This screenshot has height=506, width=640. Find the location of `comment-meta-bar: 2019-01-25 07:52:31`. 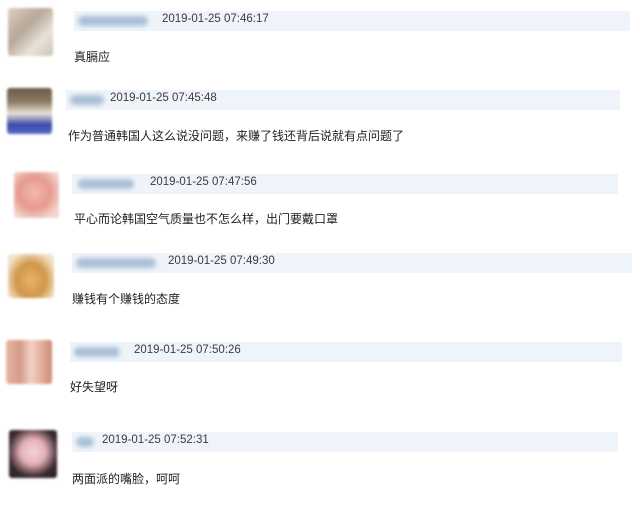

comment-meta-bar: 2019-01-25 07:52:31 is located at coordinates (345, 442).